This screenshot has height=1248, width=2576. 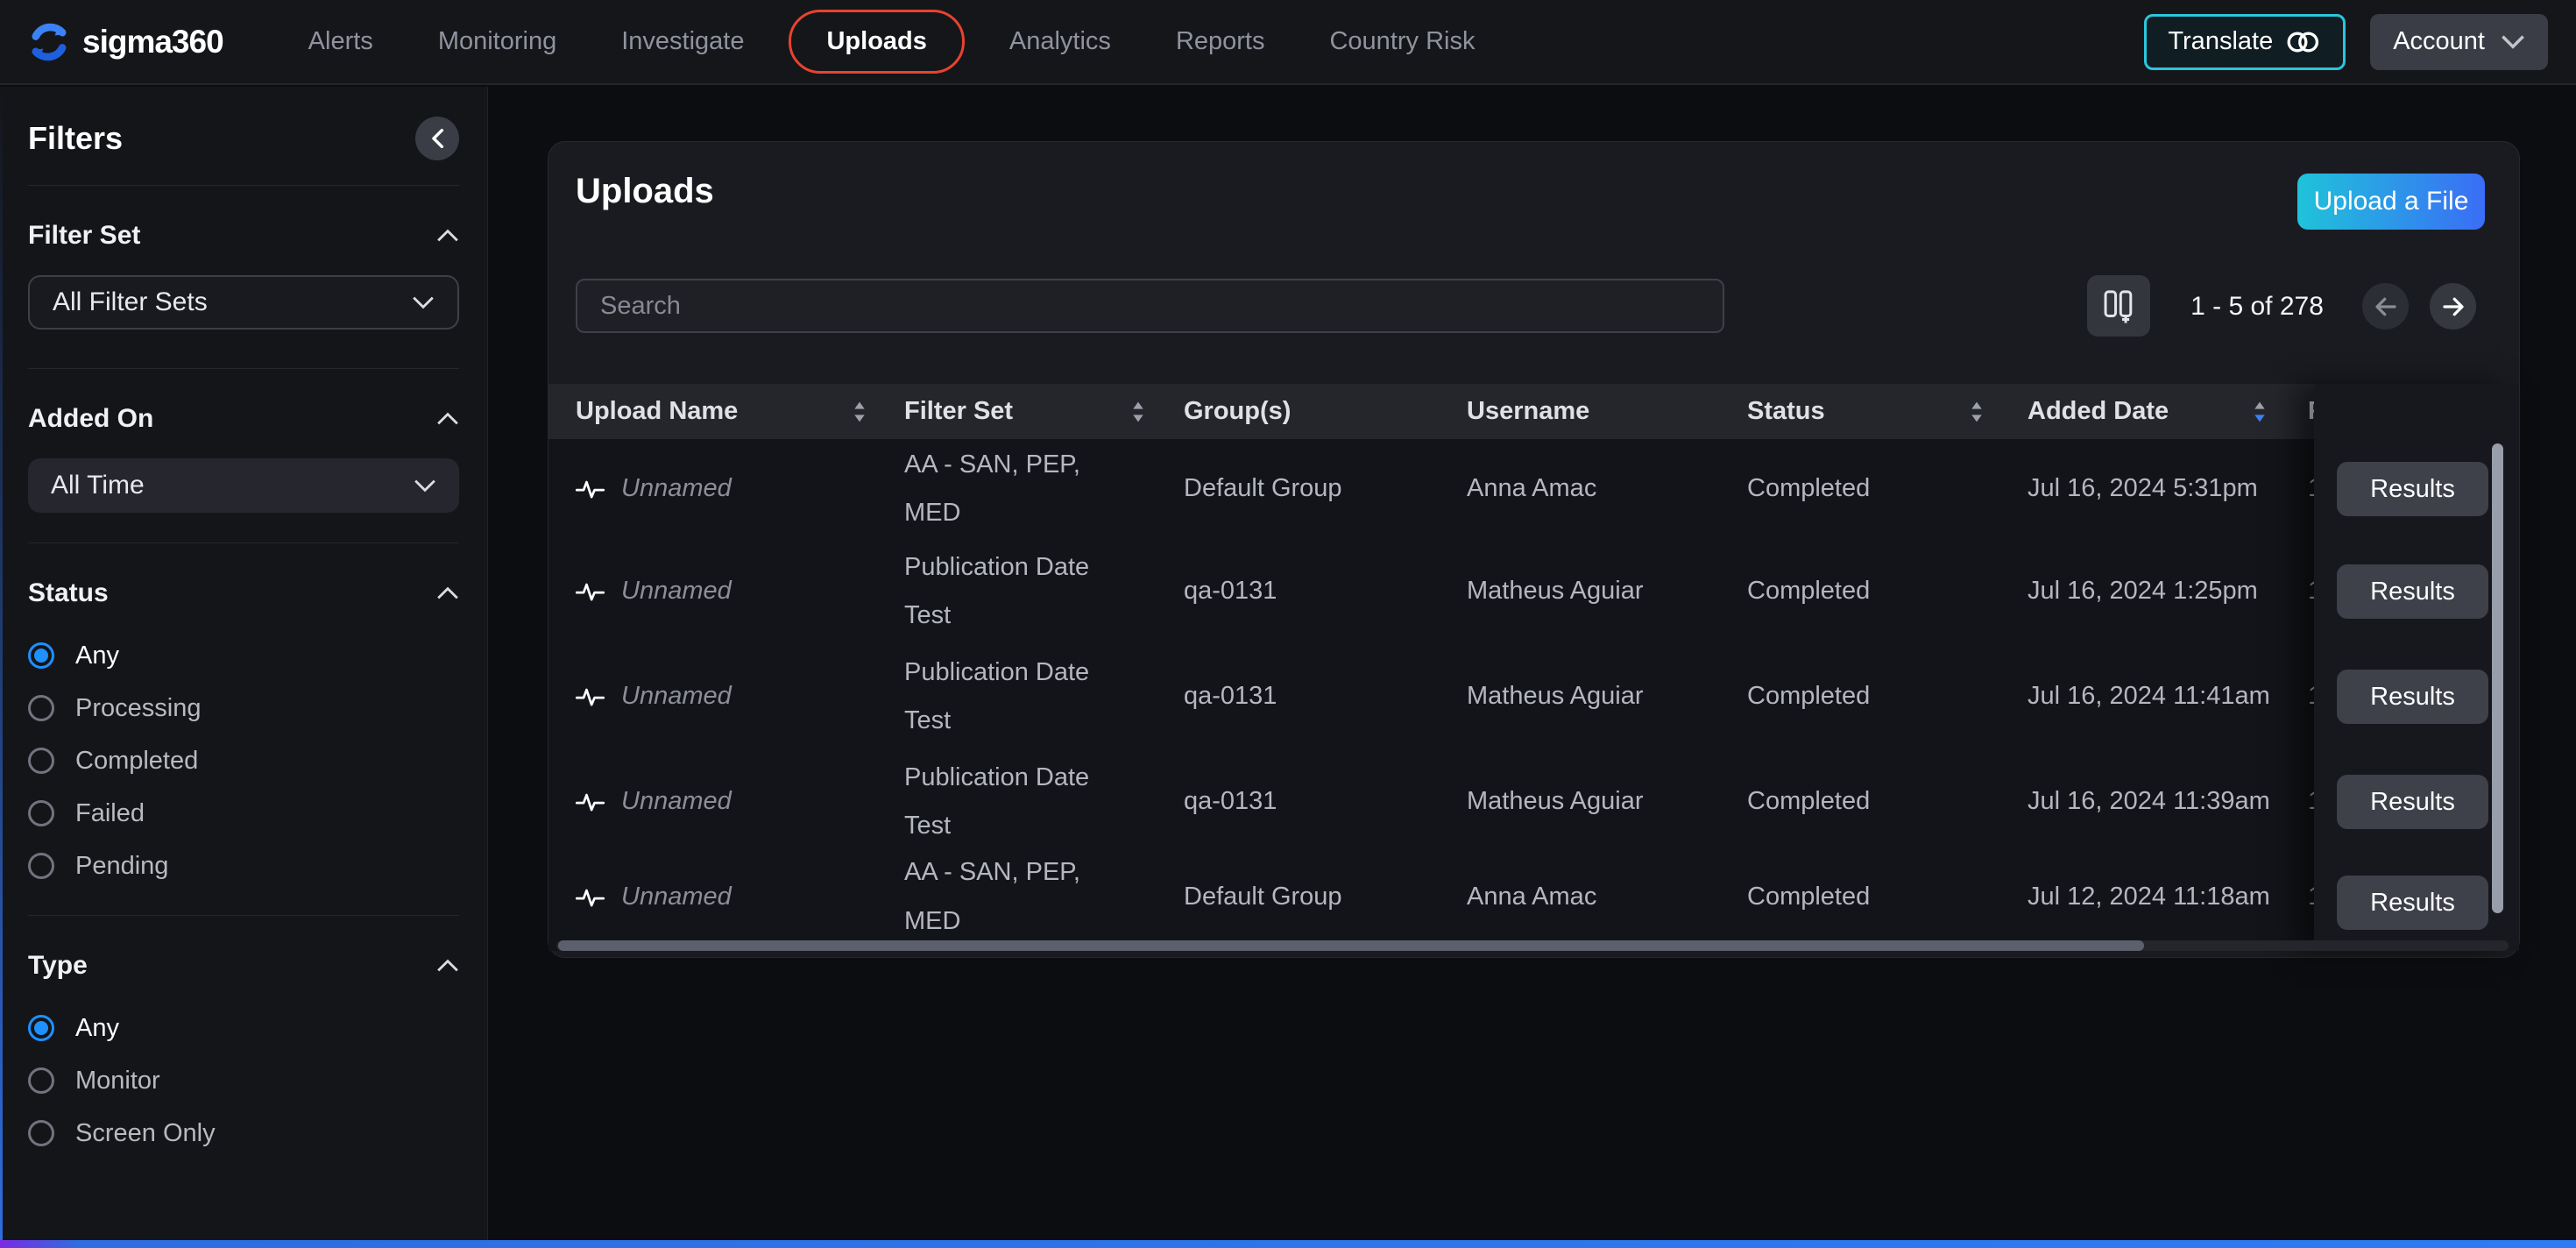 What do you see at coordinates (2260, 412) in the screenshot?
I see `sort-icon-descending-active` at bounding box center [2260, 412].